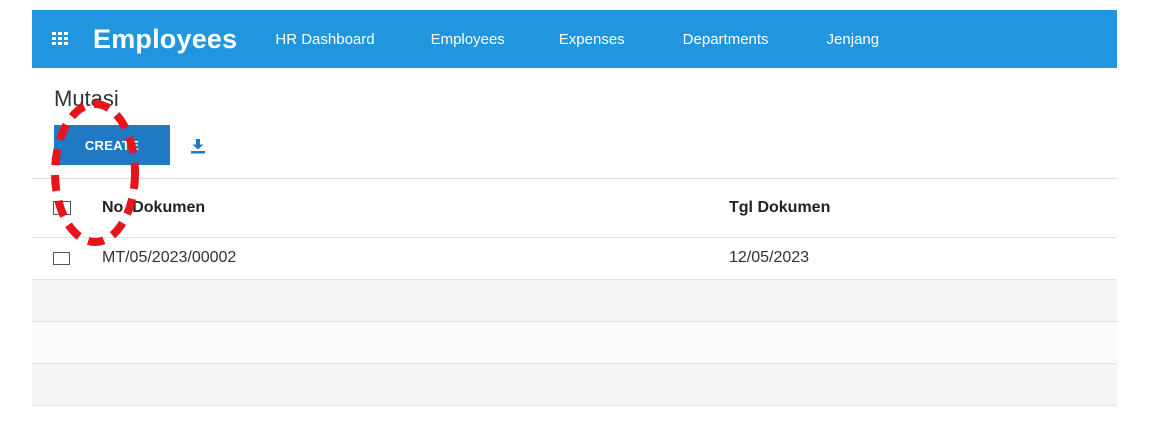  What do you see at coordinates (112, 145) in the screenshot?
I see `create-button: CREATE` at bounding box center [112, 145].